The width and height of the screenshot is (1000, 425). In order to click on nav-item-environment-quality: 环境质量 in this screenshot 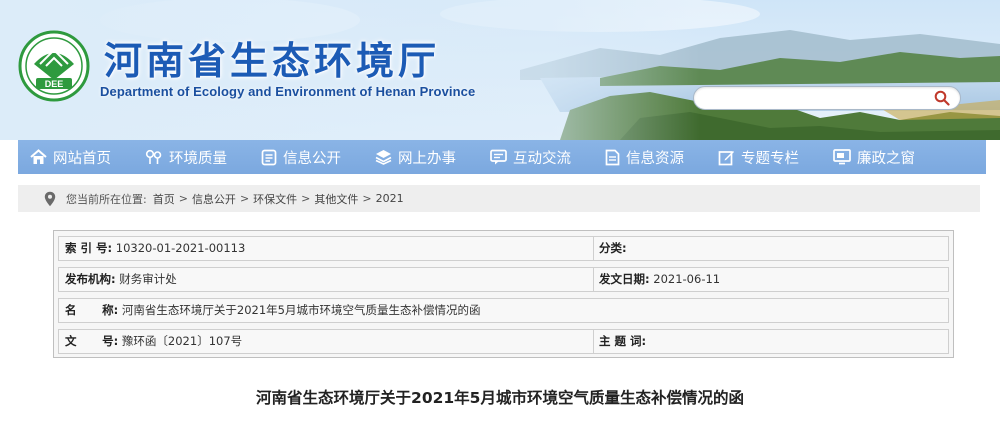, I will do `click(186, 157)`.